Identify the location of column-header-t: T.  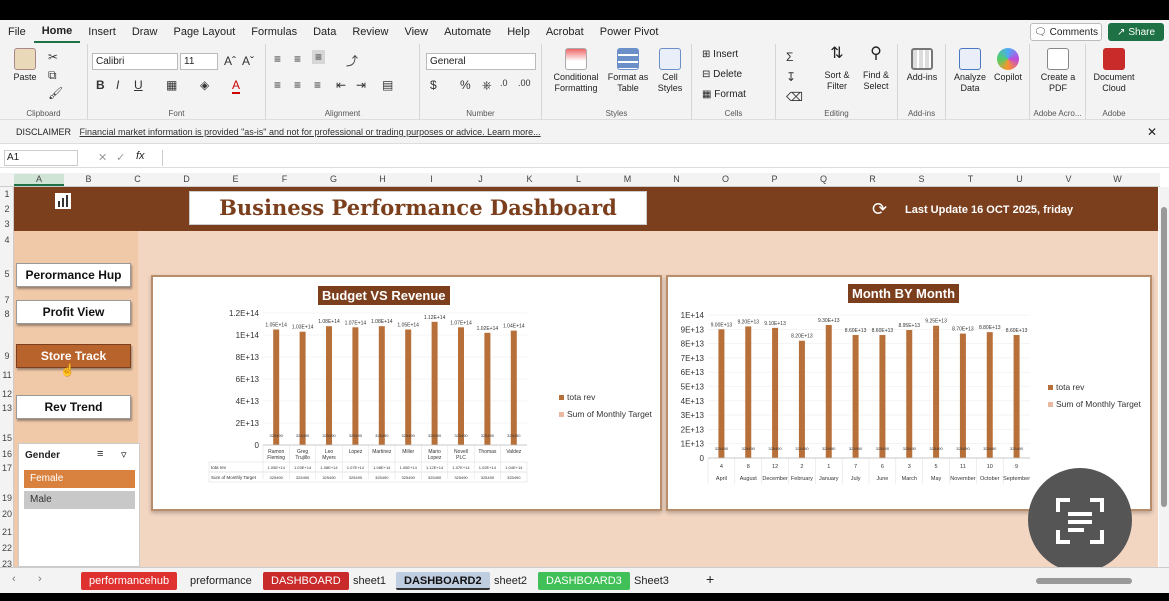
(970, 179).